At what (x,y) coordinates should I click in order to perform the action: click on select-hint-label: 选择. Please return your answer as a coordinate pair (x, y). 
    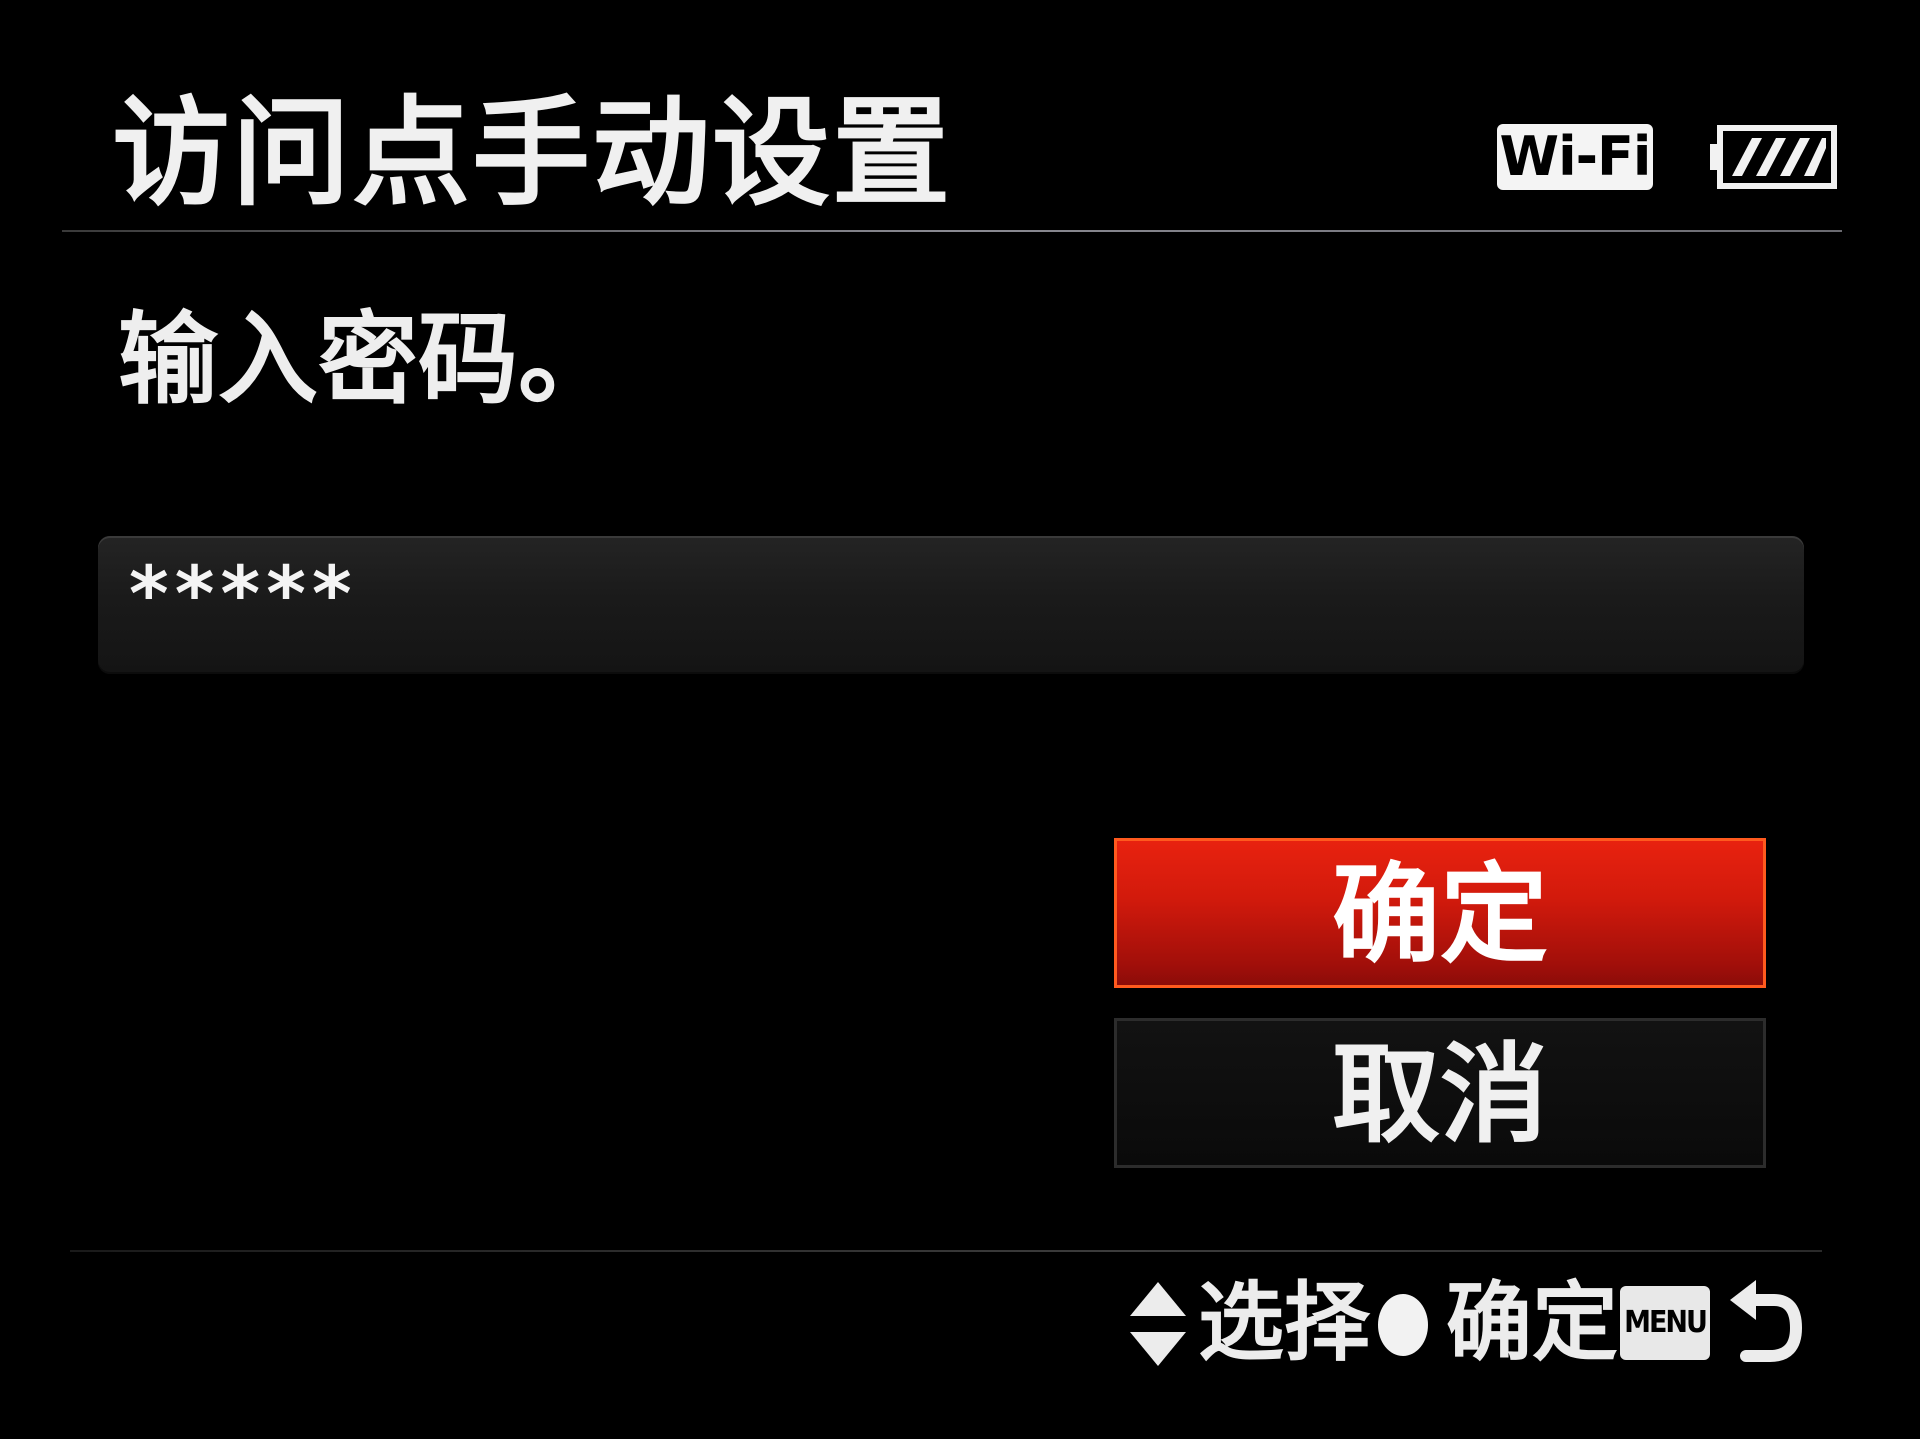
    Looking at the image, I should click on (1284, 1323).